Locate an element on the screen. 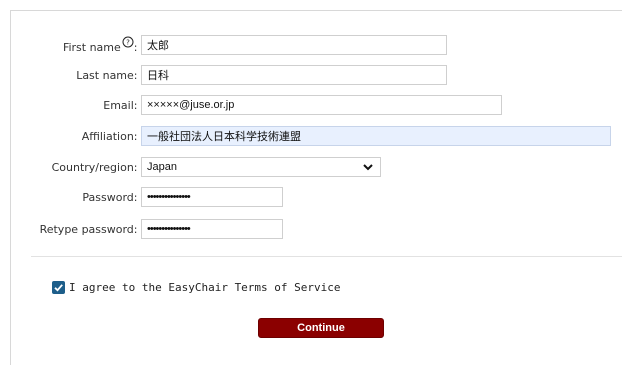 The width and height of the screenshot is (622, 365). last-name-label-cell: Last name:* is located at coordinates (79, 75).